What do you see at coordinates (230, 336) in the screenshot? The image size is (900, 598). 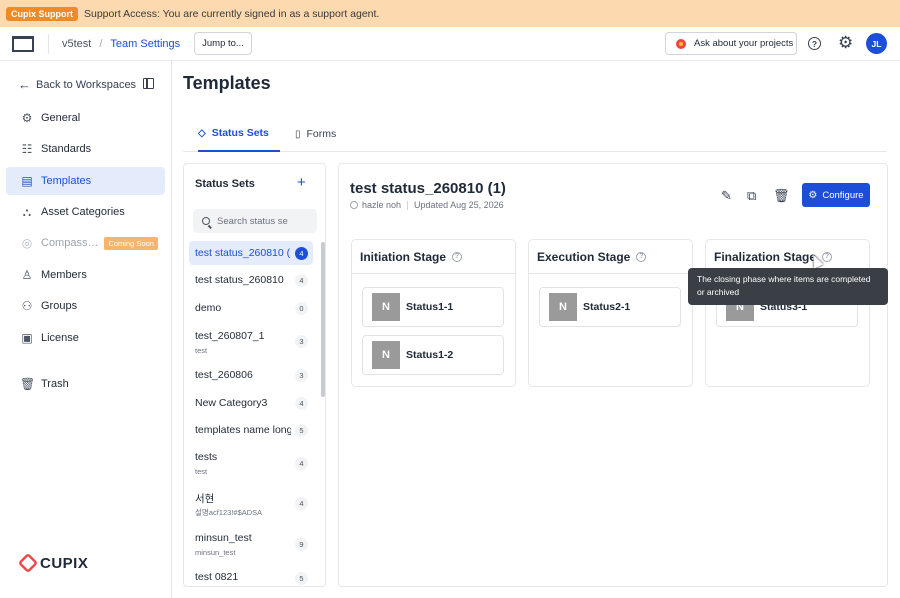 I see `status-set-name: test_260807_1` at bounding box center [230, 336].